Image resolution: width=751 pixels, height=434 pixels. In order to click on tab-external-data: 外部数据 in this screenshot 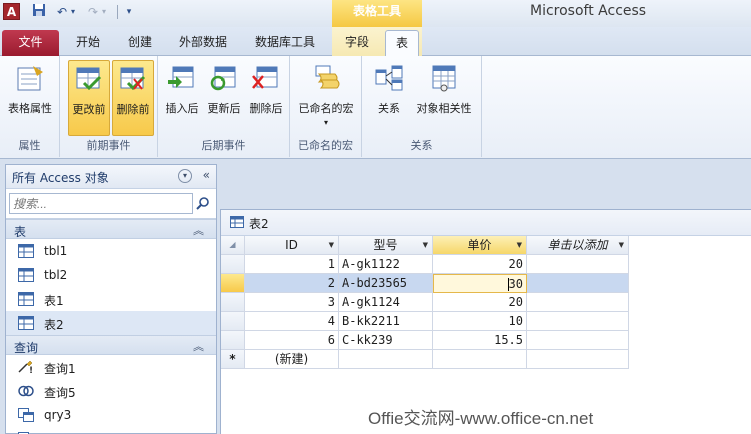, I will do `click(203, 43)`.